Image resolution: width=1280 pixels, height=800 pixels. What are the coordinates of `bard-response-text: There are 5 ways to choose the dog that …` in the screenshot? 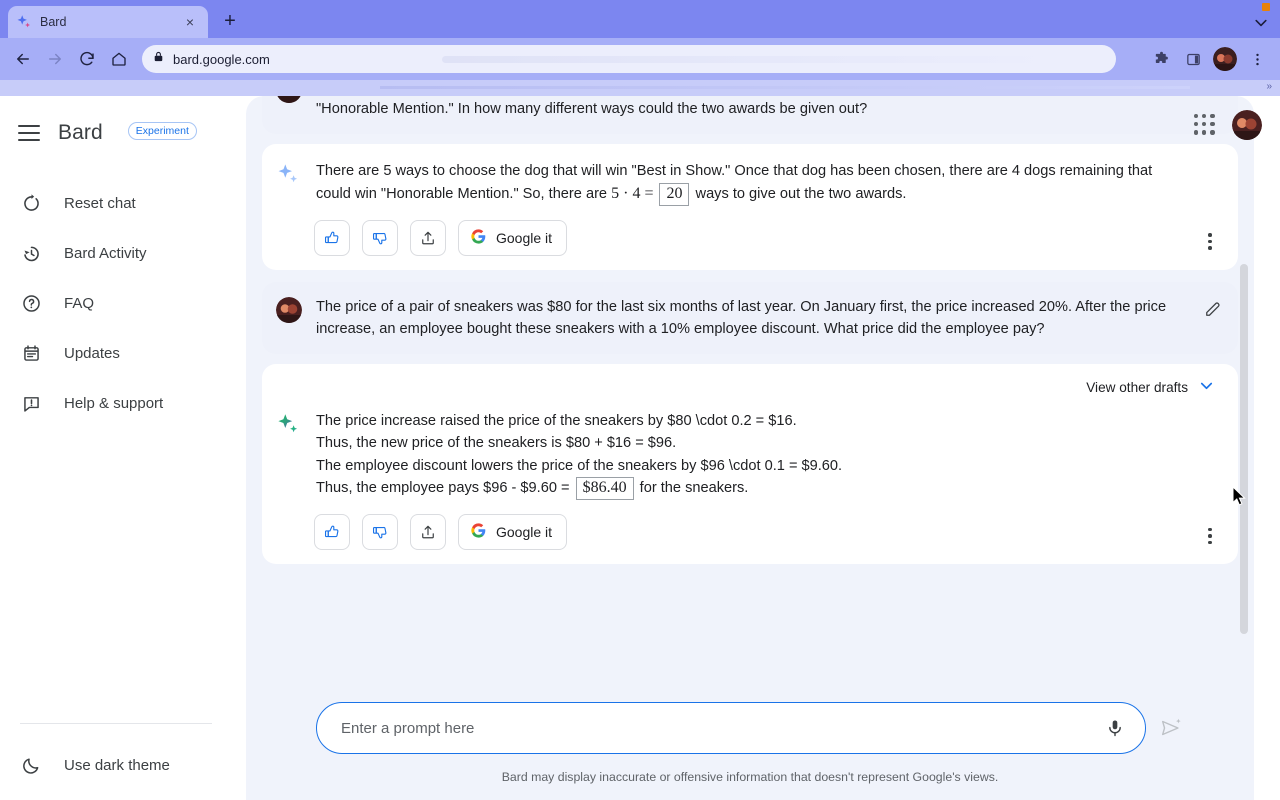 It's located at (768, 183).